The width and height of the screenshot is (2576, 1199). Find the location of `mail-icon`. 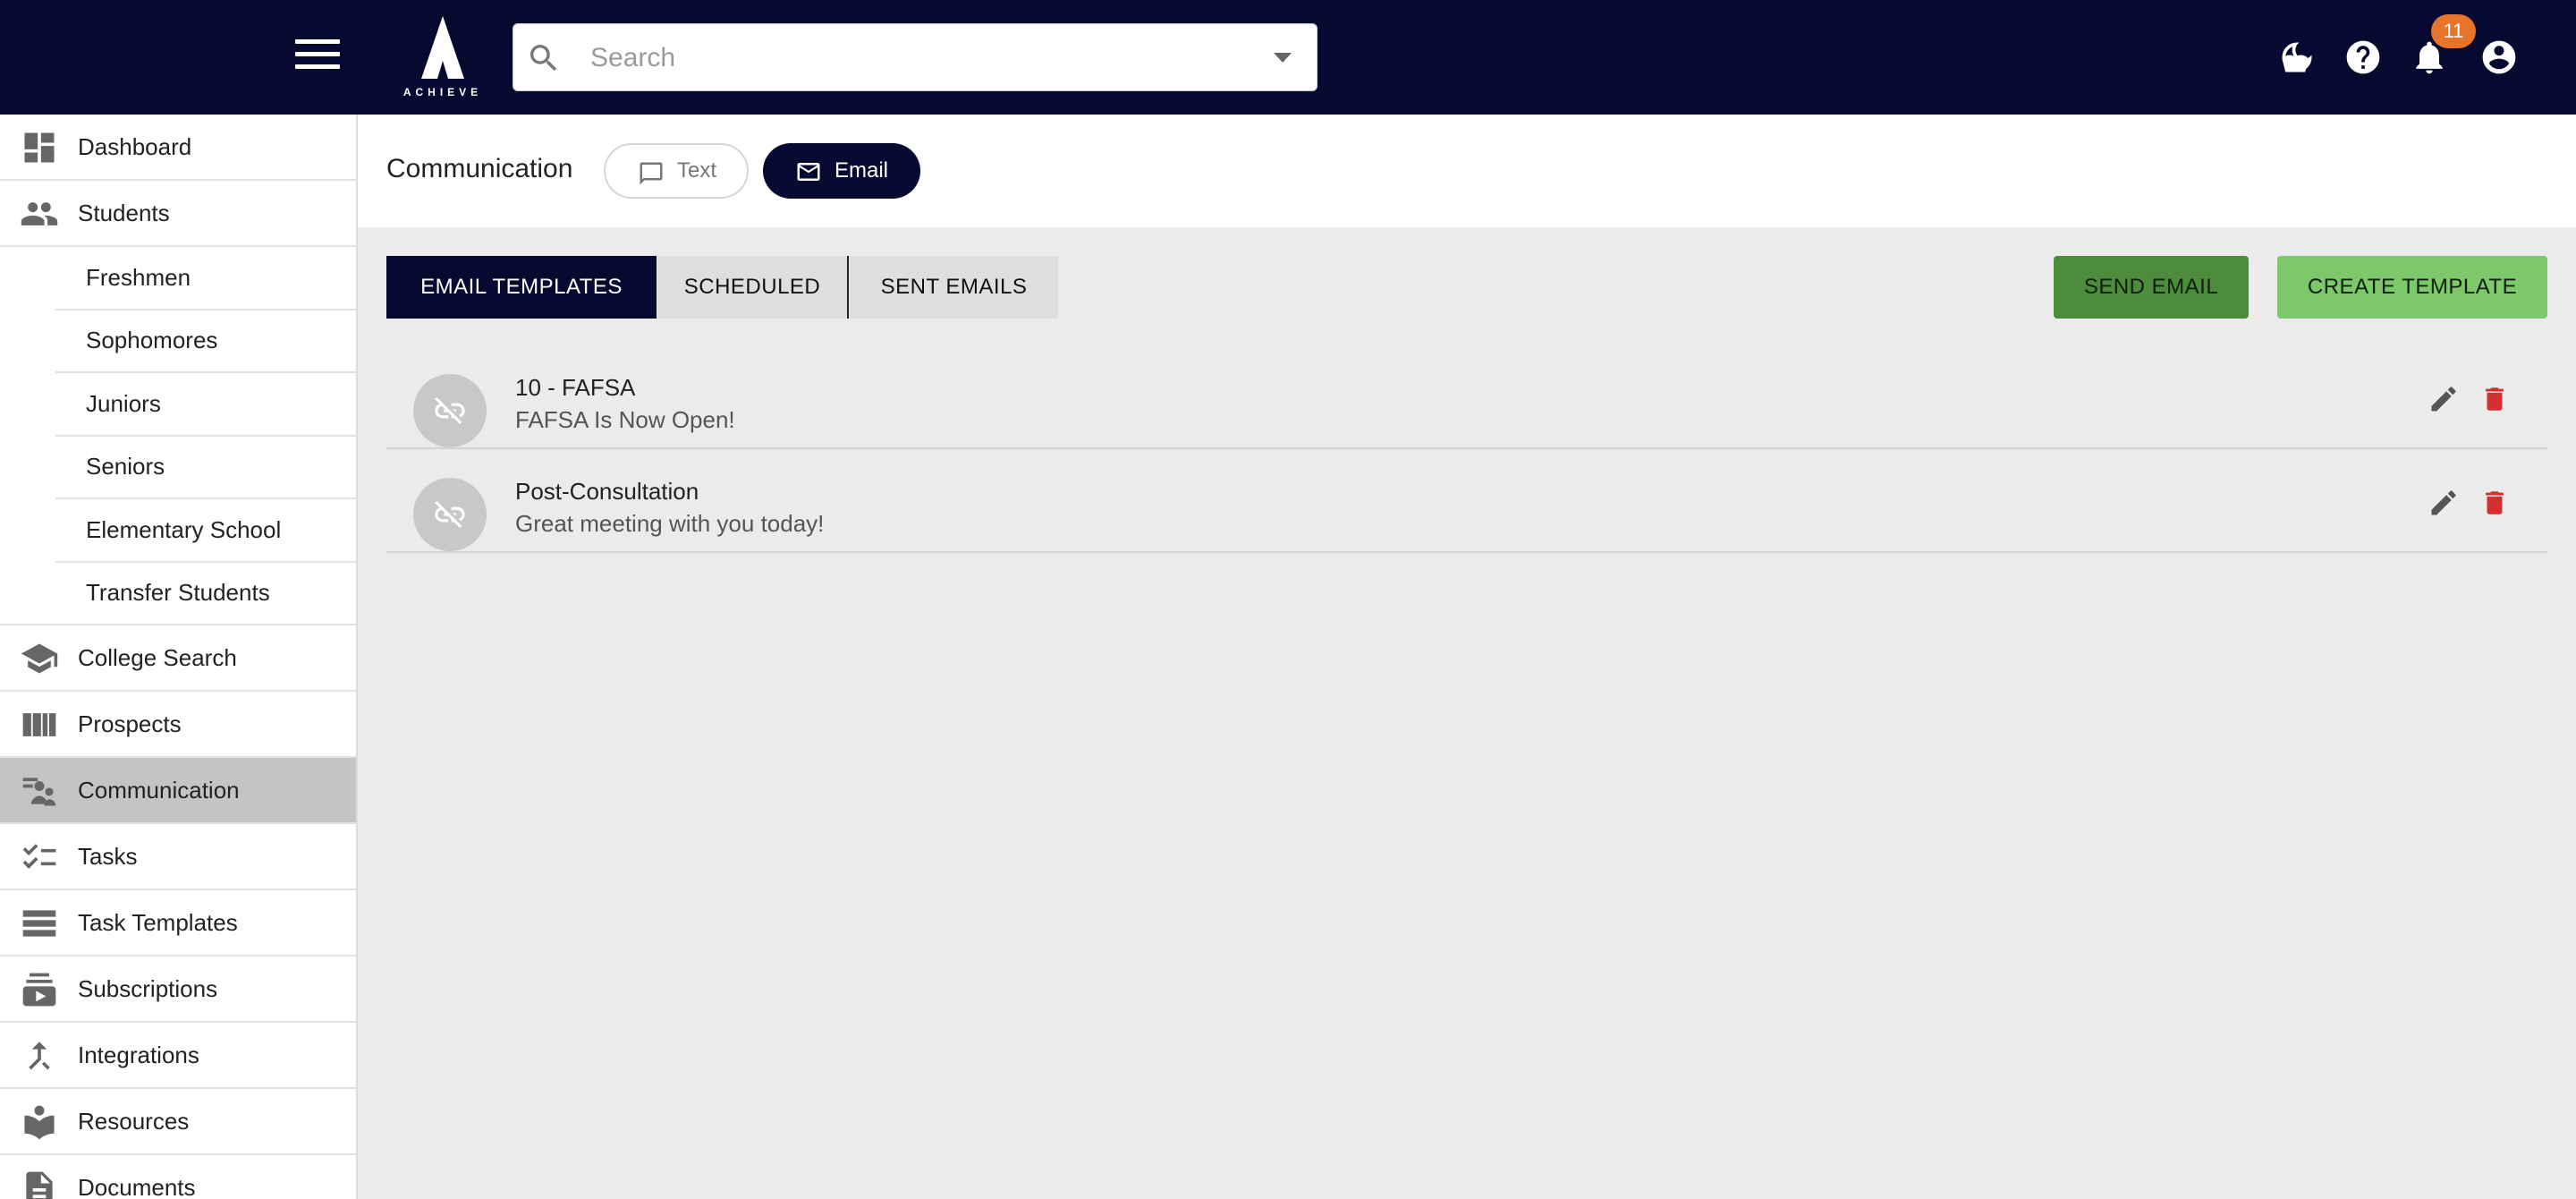

mail-icon is located at coordinates (808, 172).